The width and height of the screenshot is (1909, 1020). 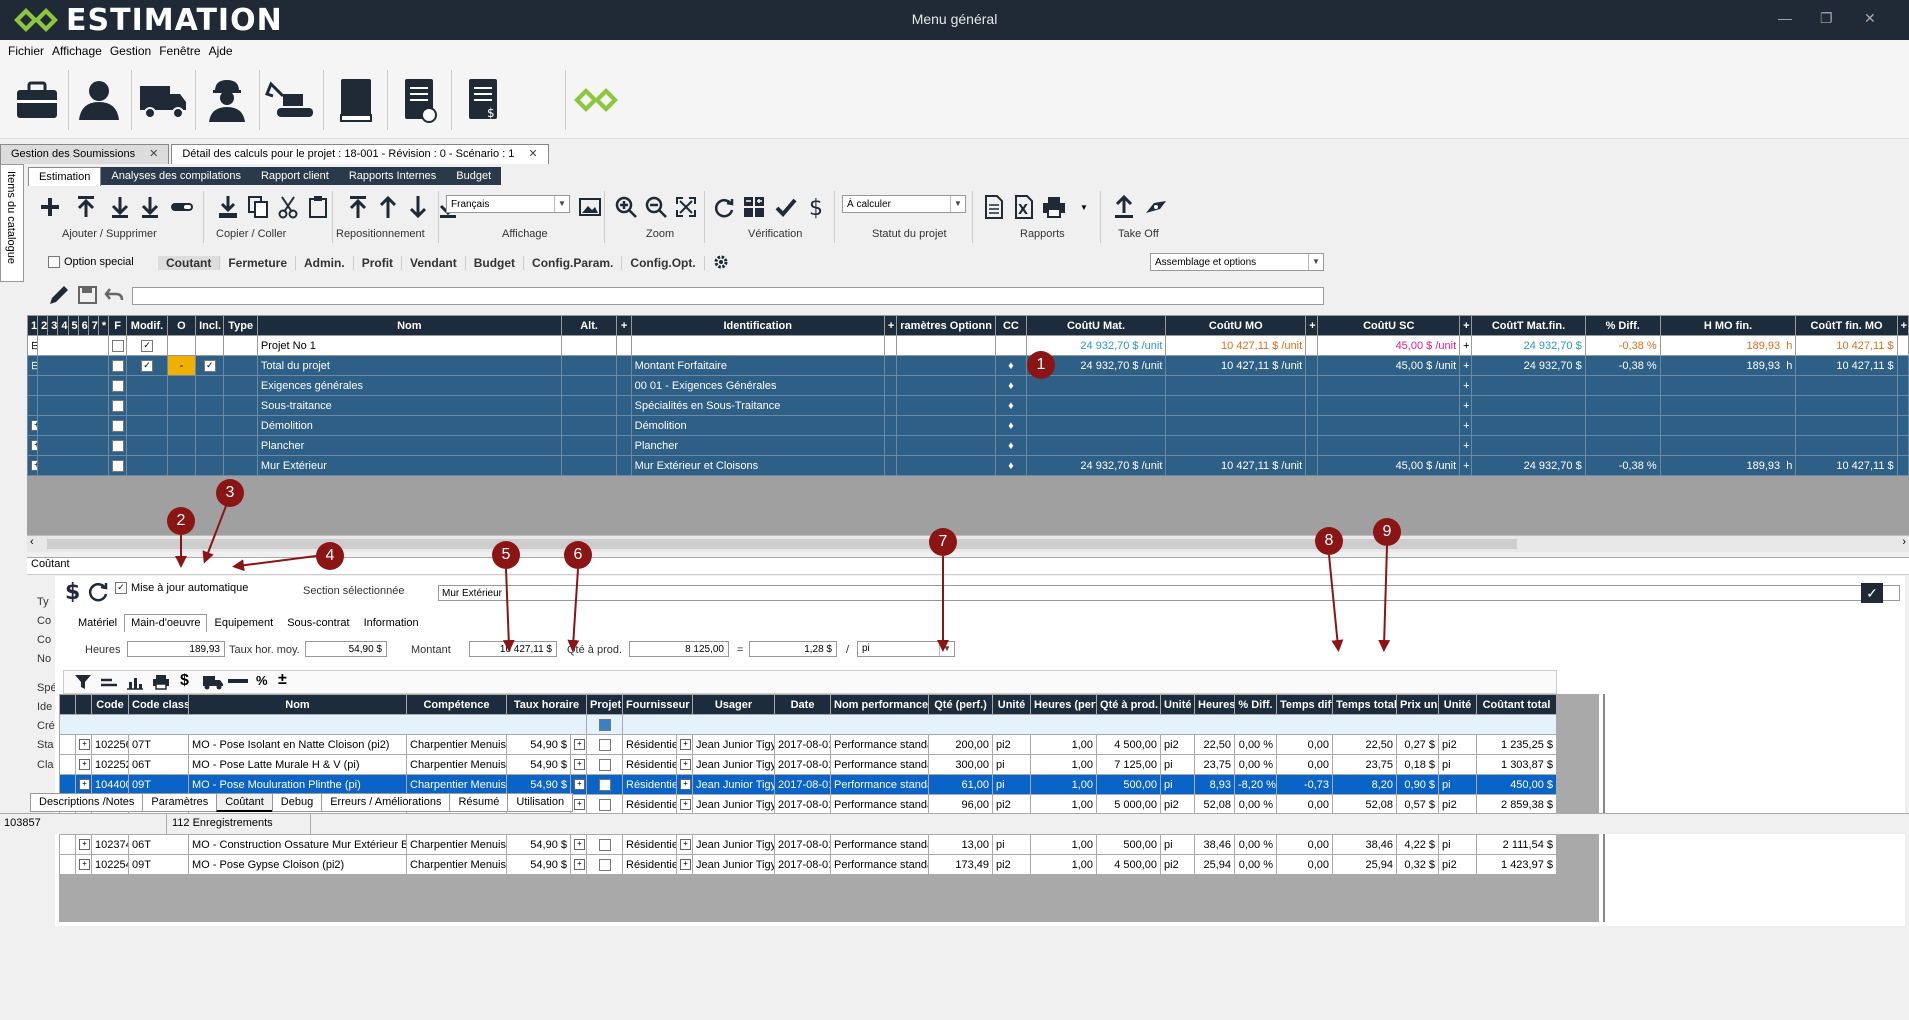 What do you see at coordinates (158, 704) in the screenshot?
I see `col-code-class: Code class.` at bounding box center [158, 704].